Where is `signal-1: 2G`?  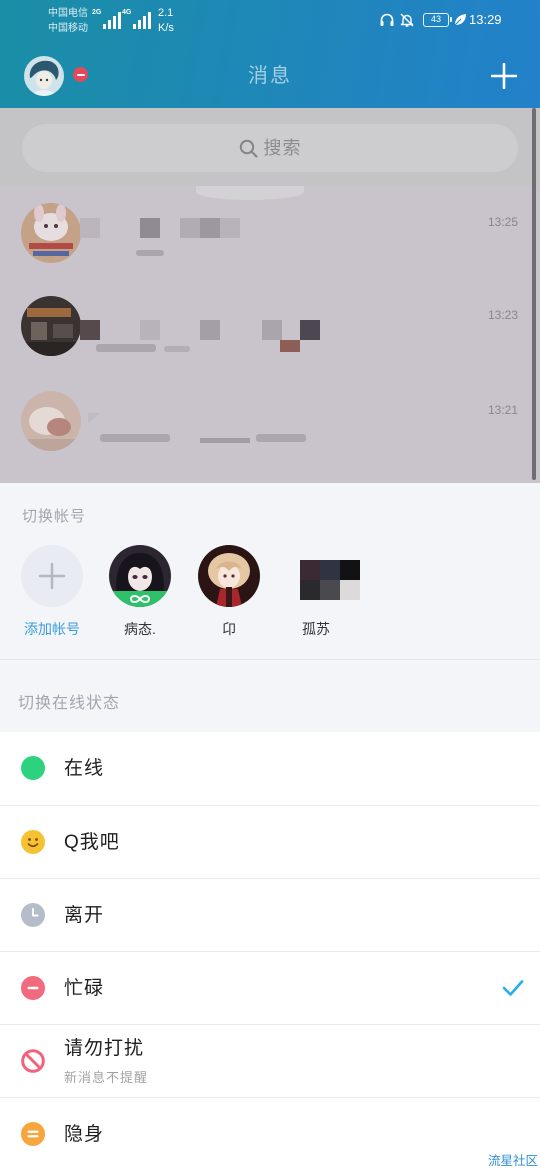
signal-1: 2G is located at coordinates (107, 19).